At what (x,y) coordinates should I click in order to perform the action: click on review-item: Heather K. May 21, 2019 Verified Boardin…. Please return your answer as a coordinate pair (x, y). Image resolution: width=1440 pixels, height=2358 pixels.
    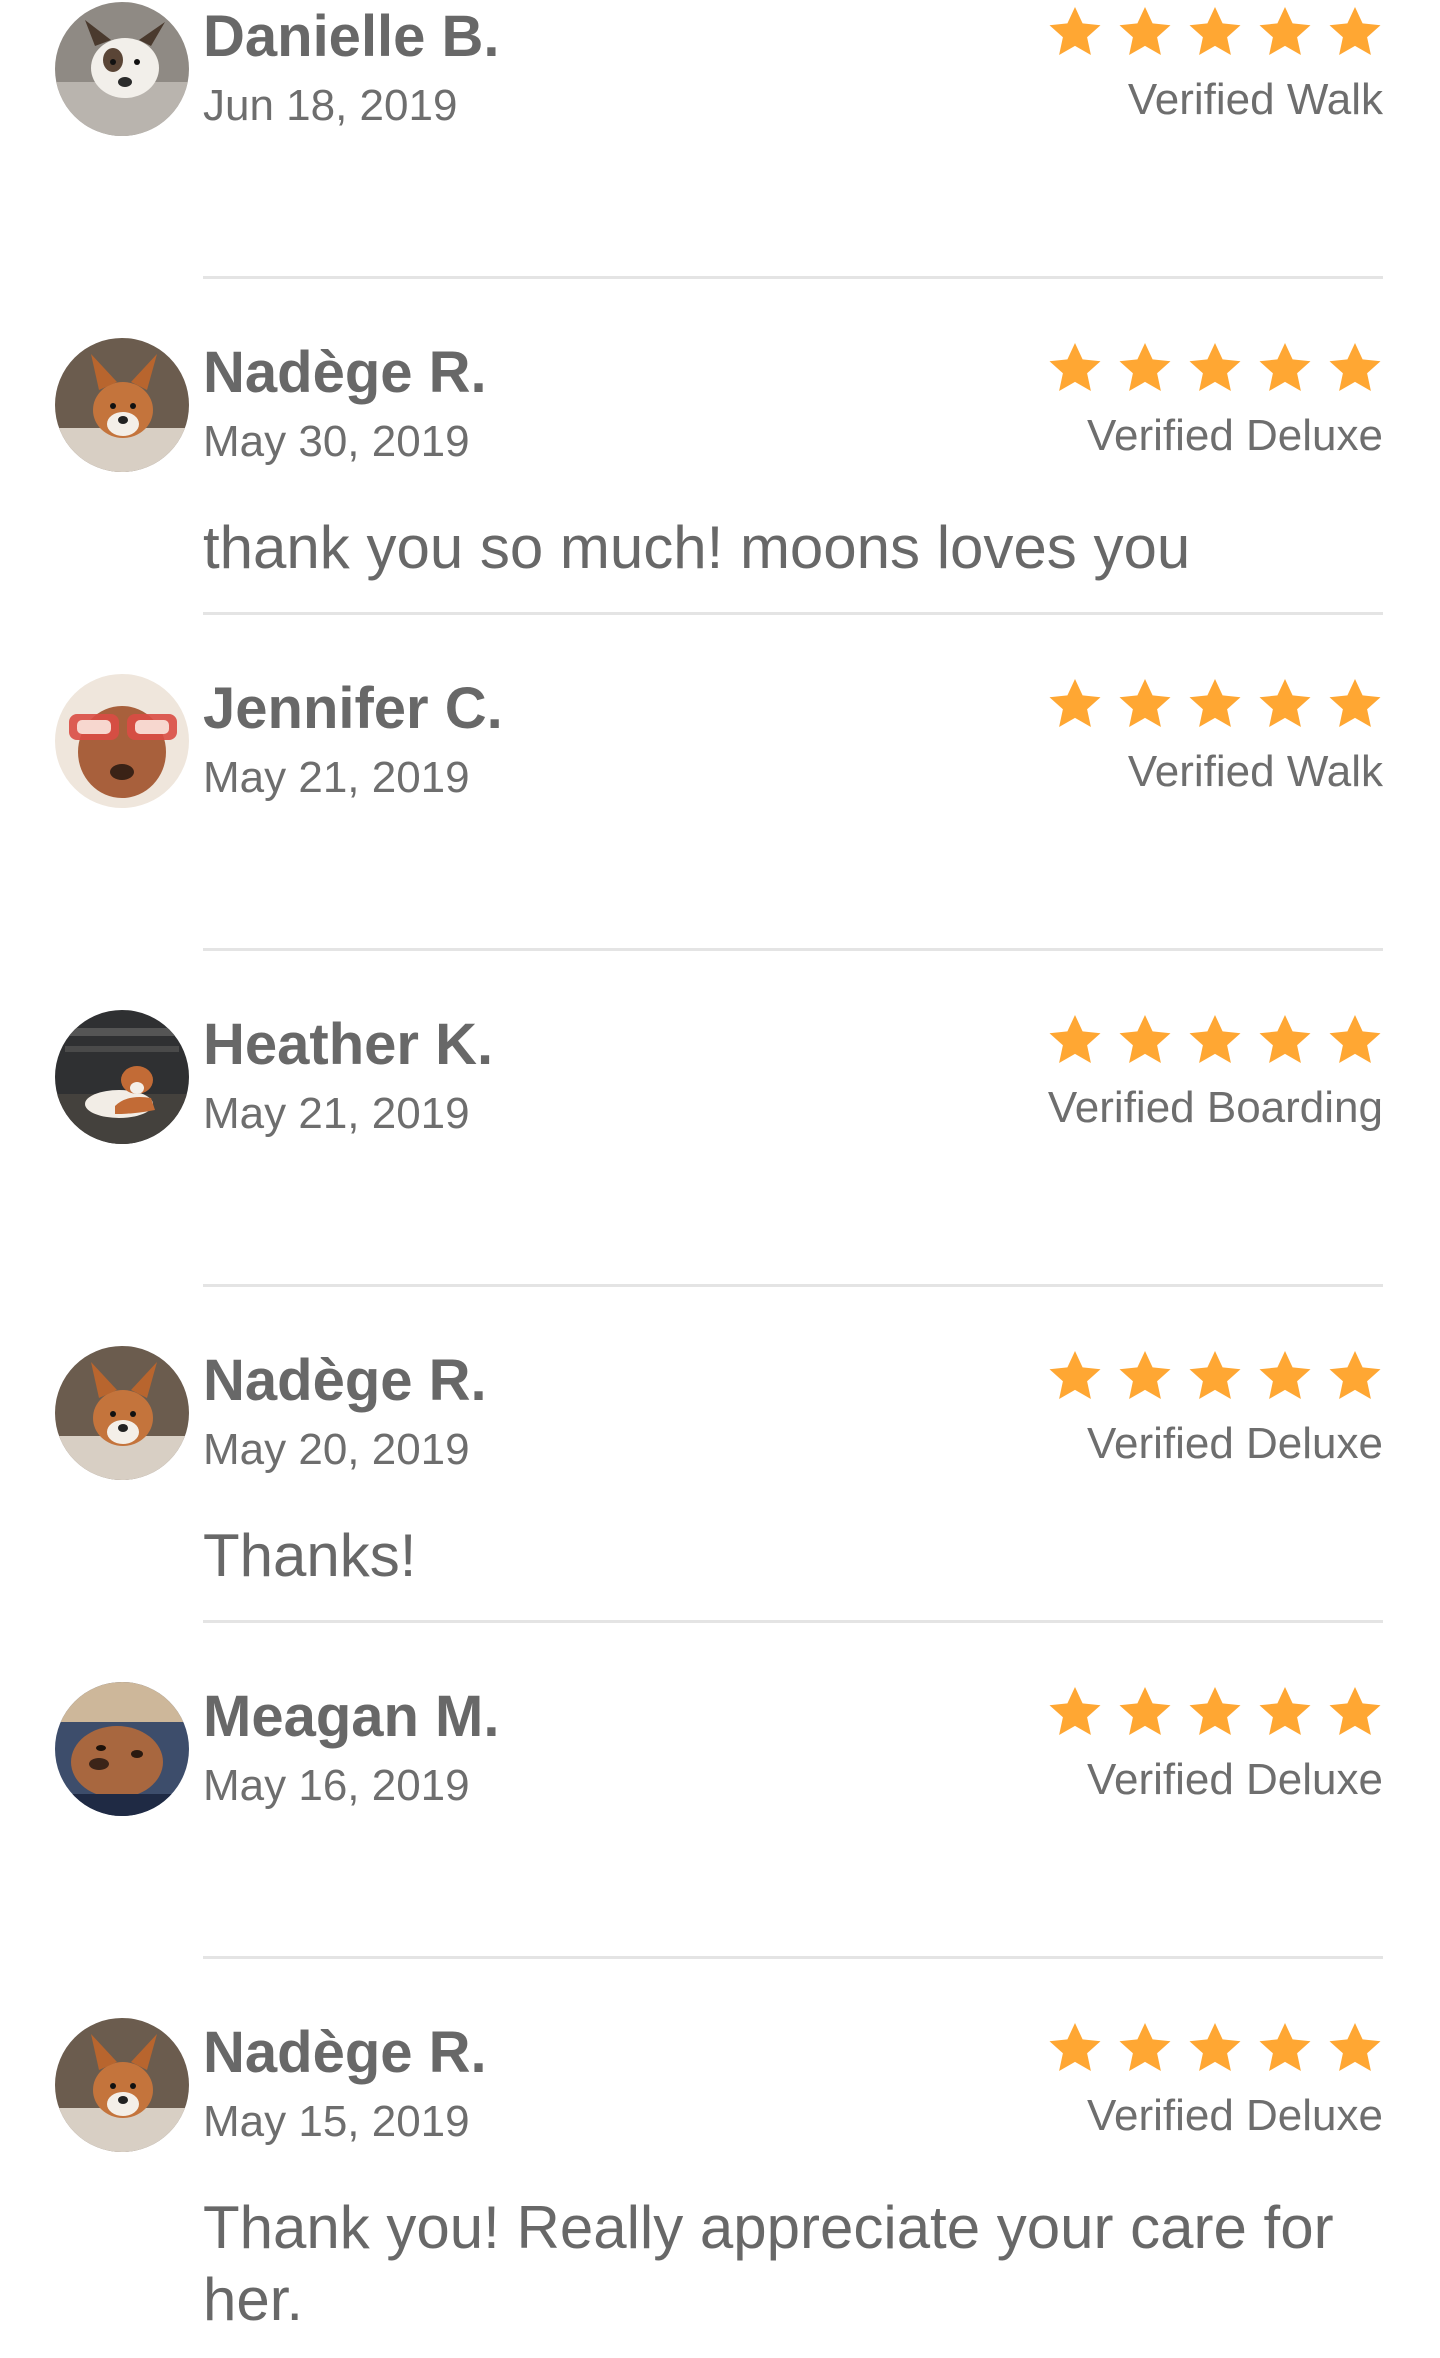
    Looking at the image, I should click on (720, 1176).